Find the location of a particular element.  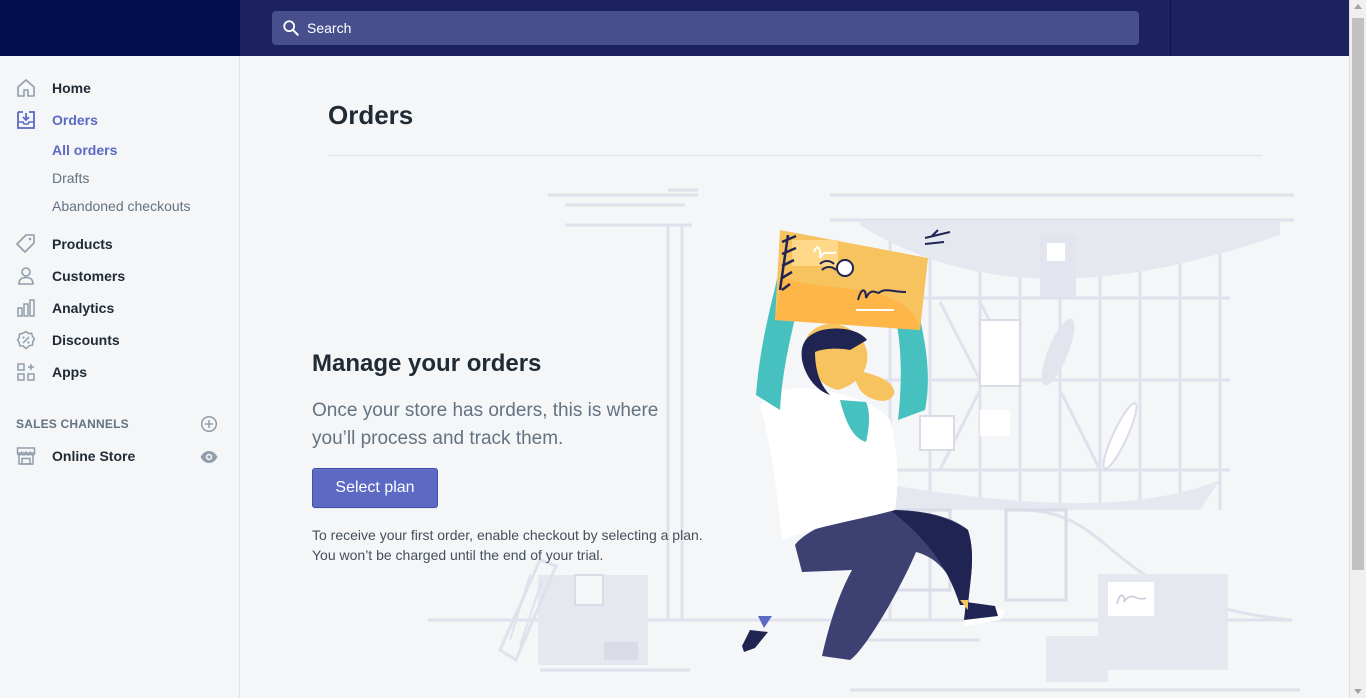

topbar-divider is located at coordinates (1170, 28).